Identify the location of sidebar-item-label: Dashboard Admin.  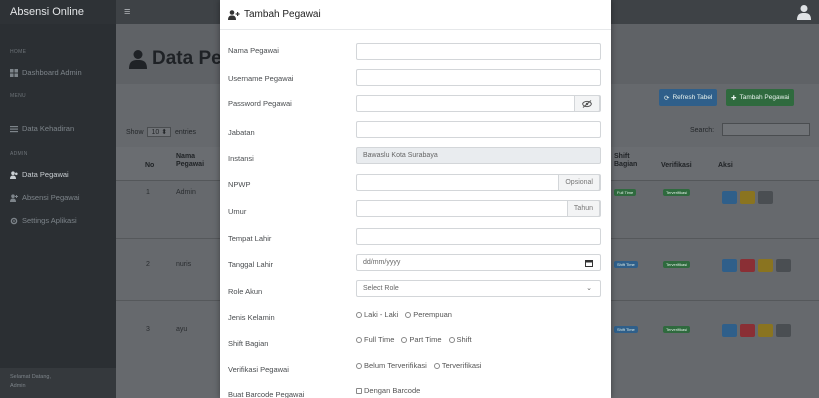
(52, 72).